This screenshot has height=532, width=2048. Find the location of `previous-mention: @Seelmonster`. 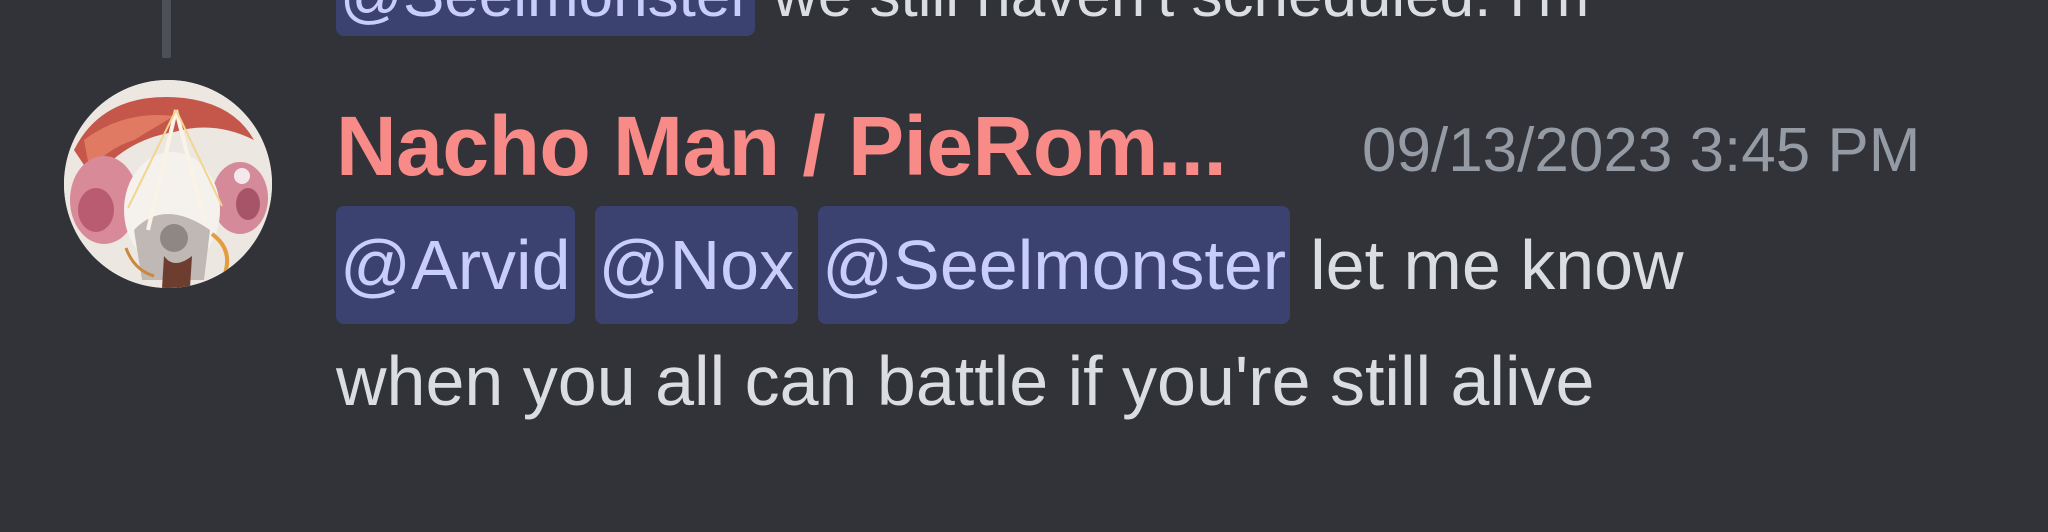

previous-mention: @Seelmonster is located at coordinates (545, 18).